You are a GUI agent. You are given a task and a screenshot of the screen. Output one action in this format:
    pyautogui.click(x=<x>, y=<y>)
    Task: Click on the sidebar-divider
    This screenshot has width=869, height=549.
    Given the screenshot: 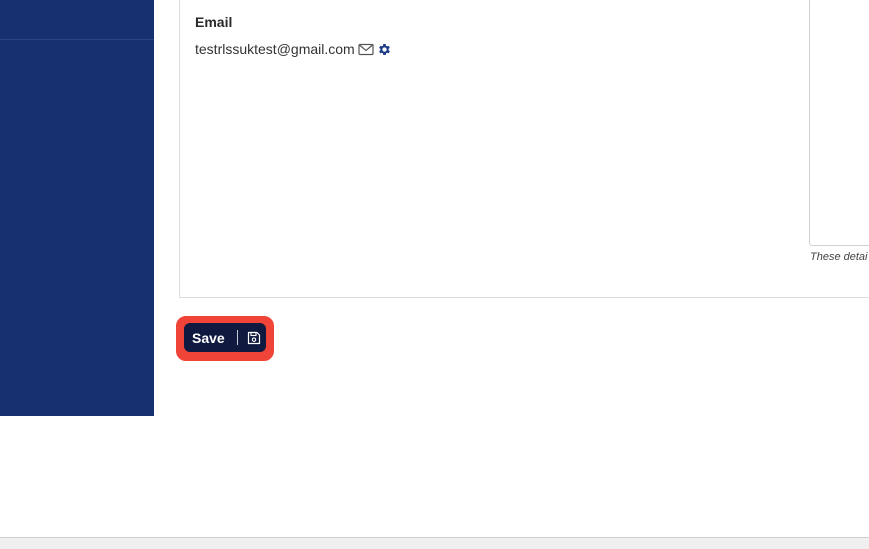 What is the action you would take?
    pyautogui.click(x=77, y=39)
    